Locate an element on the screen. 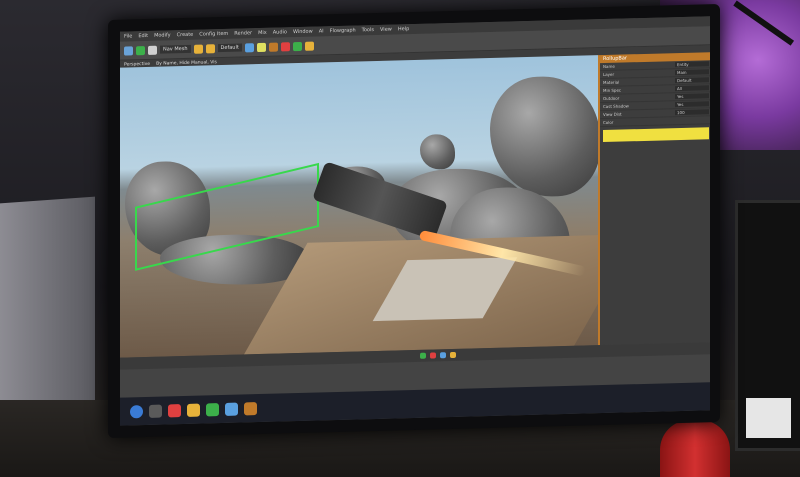 This screenshot has width=800, height=477. light-icon is located at coordinates (261, 47).